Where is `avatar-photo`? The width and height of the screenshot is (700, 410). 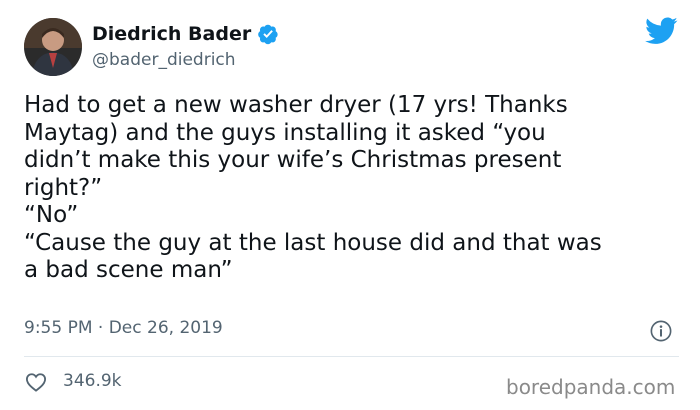
avatar-photo is located at coordinates (53, 47).